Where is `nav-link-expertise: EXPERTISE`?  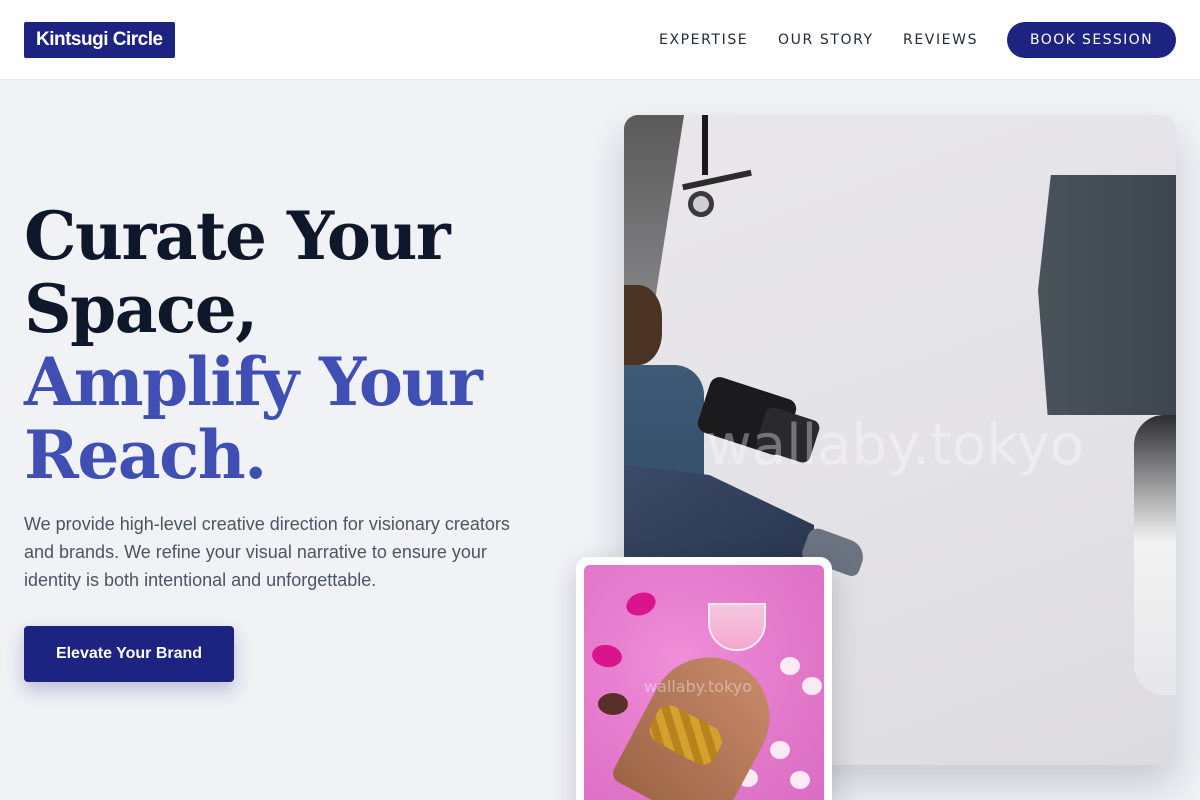
nav-link-expertise: EXPERTISE is located at coordinates (703, 40).